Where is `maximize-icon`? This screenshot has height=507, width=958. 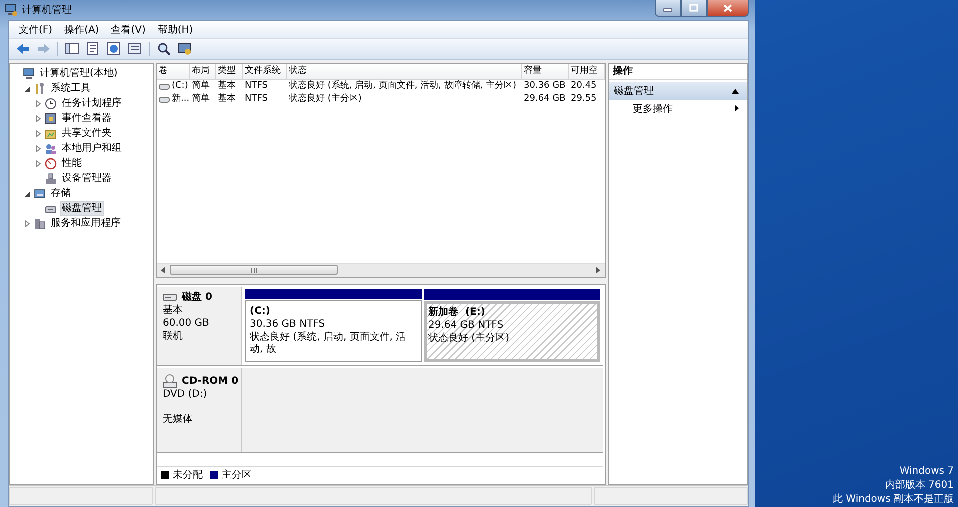
maximize-icon is located at coordinates (694, 8).